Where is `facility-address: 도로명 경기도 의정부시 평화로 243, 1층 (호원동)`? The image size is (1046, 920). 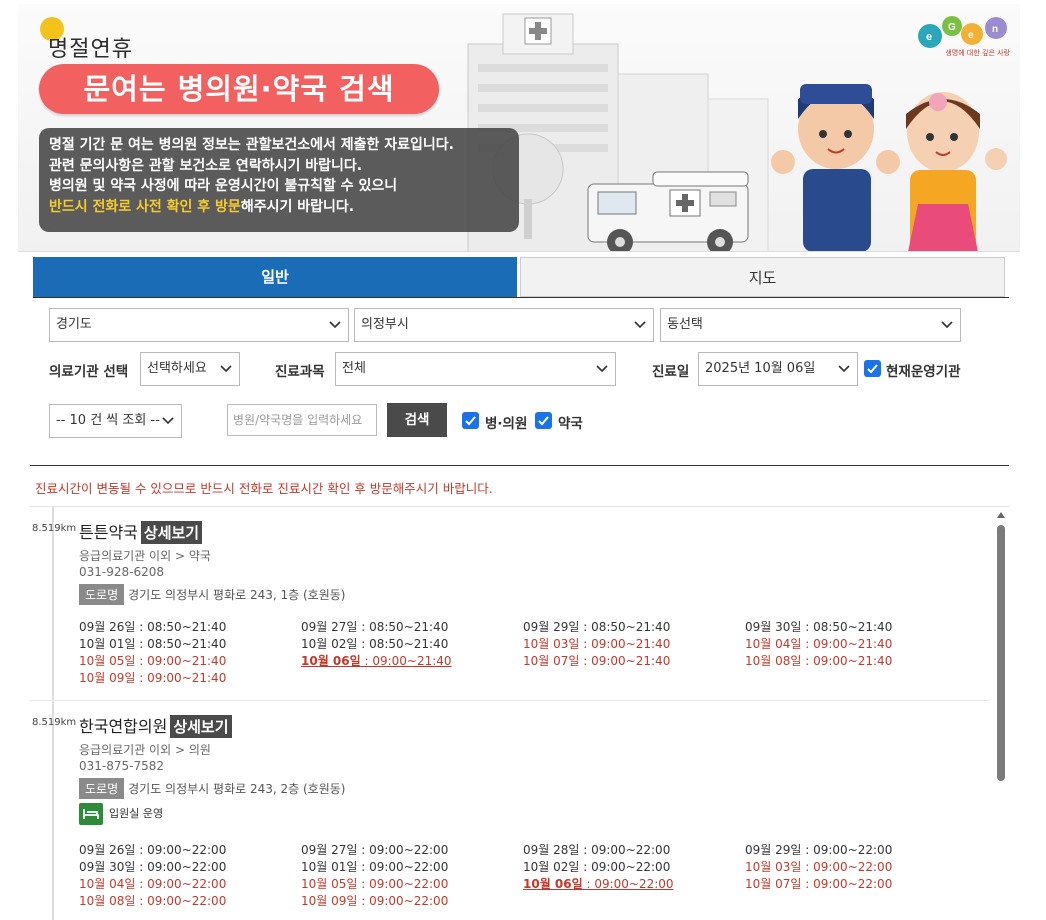
facility-address: 도로명 경기도 의정부시 평화로 243, 1층 (호원동) is located at coordinates (212, 594).